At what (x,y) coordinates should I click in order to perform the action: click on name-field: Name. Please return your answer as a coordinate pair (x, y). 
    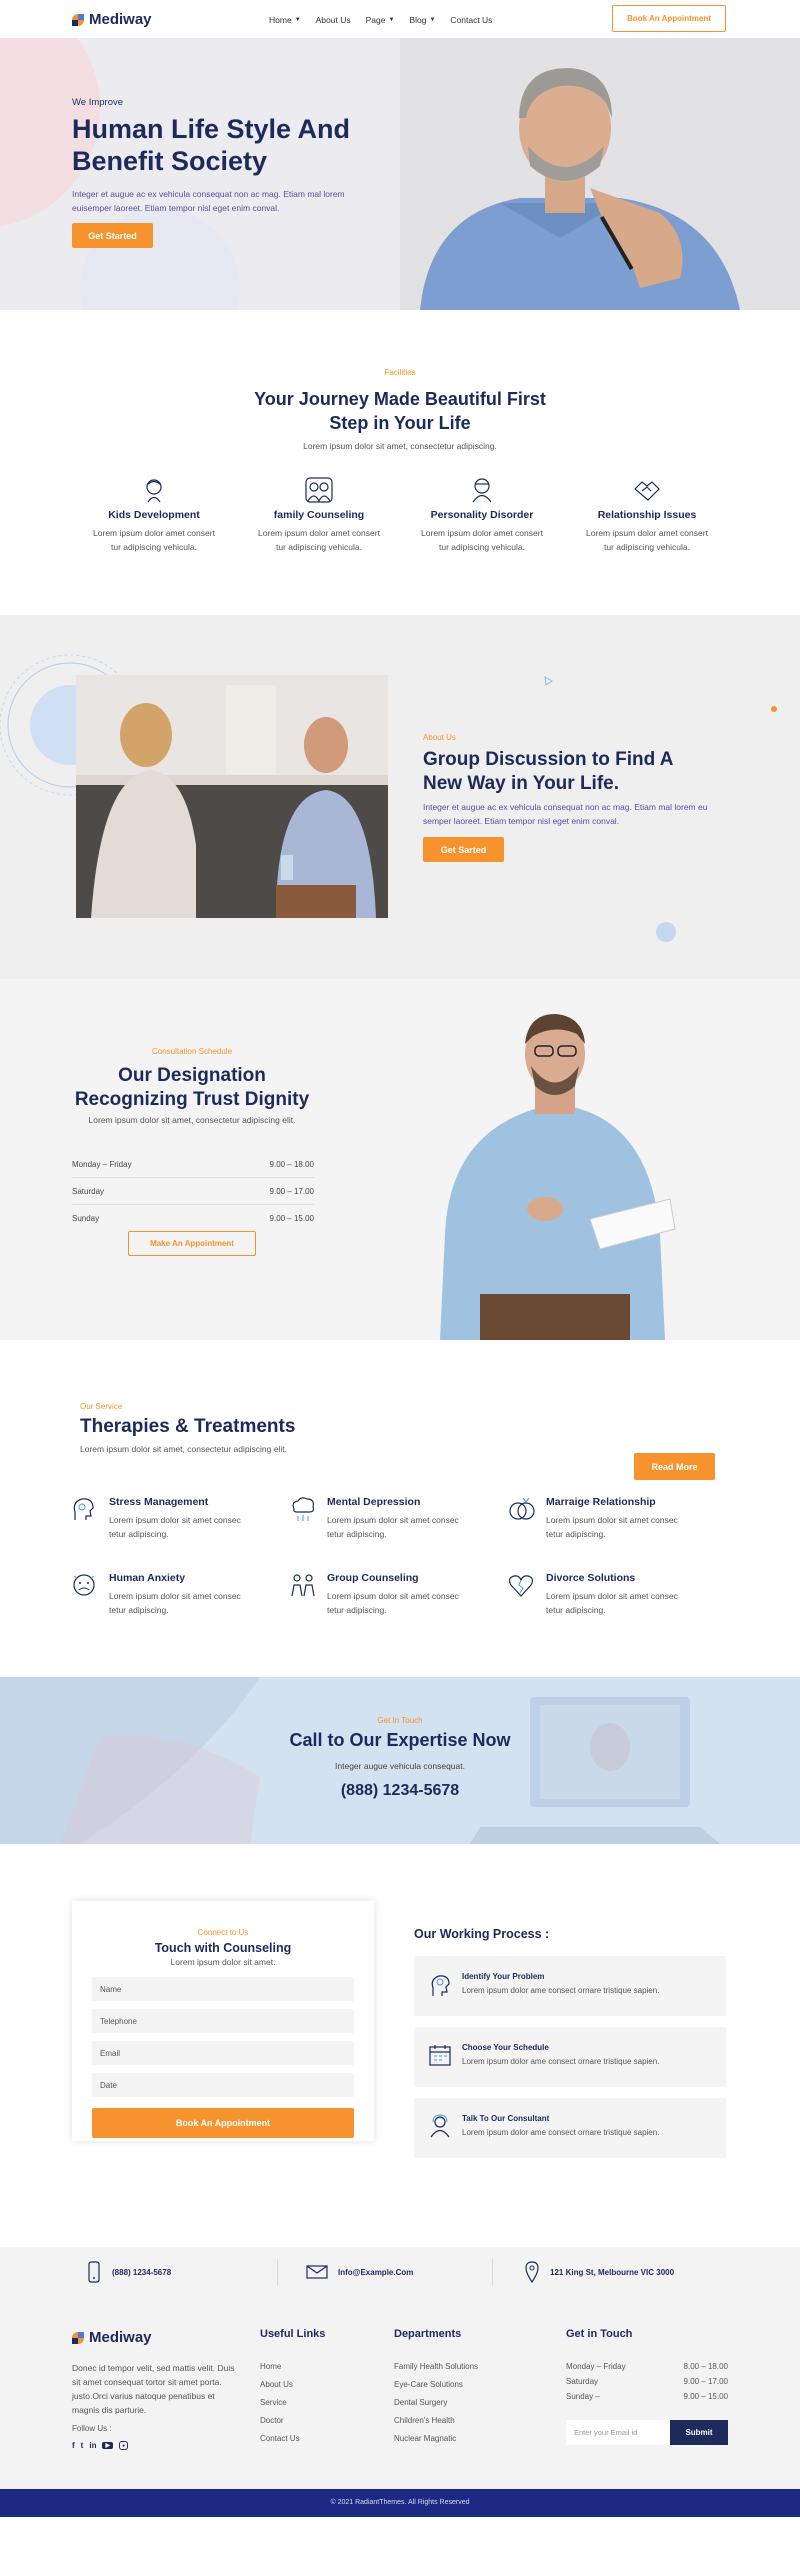
    Looking at the image, I should click on (223, 1989).